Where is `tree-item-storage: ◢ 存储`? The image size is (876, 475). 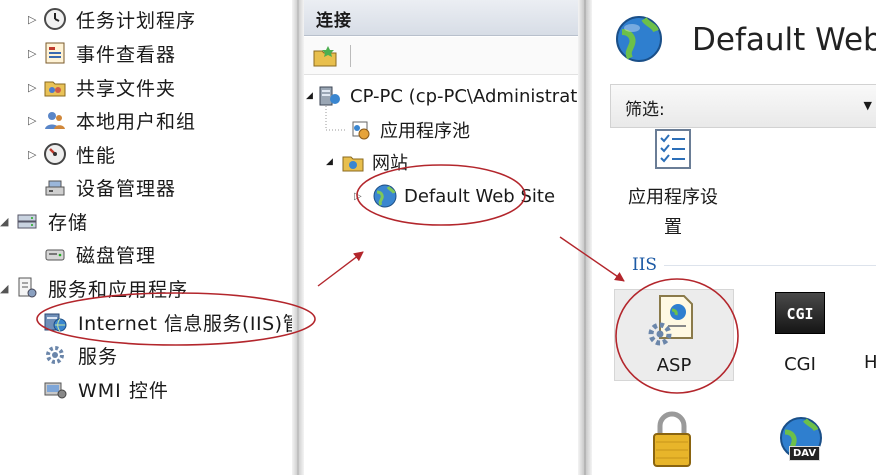
tree-item-storage: ◢ 存储 is located at coordinates (44, 221).